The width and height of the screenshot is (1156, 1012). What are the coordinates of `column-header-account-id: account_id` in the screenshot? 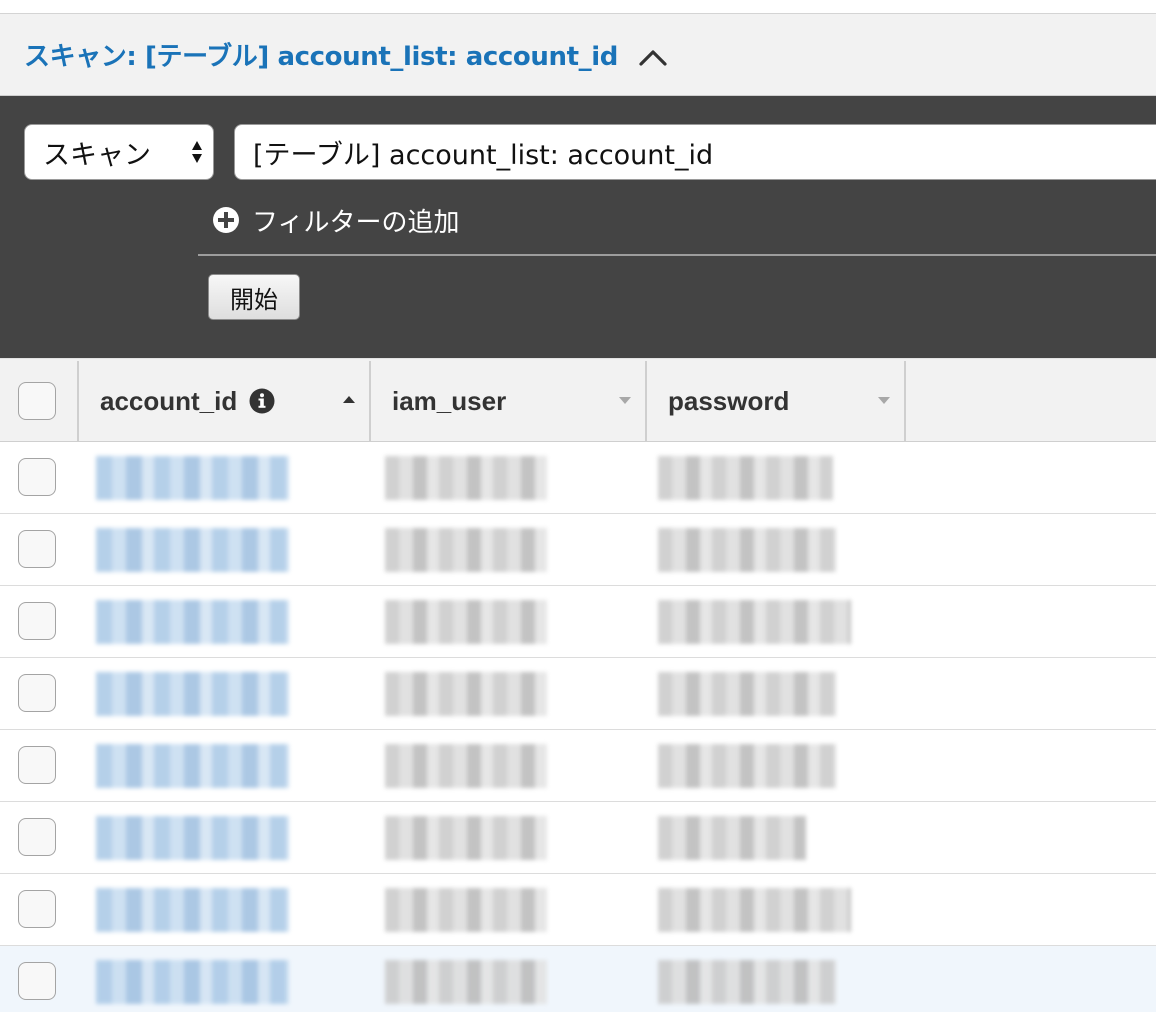 It's located at (233, 401).